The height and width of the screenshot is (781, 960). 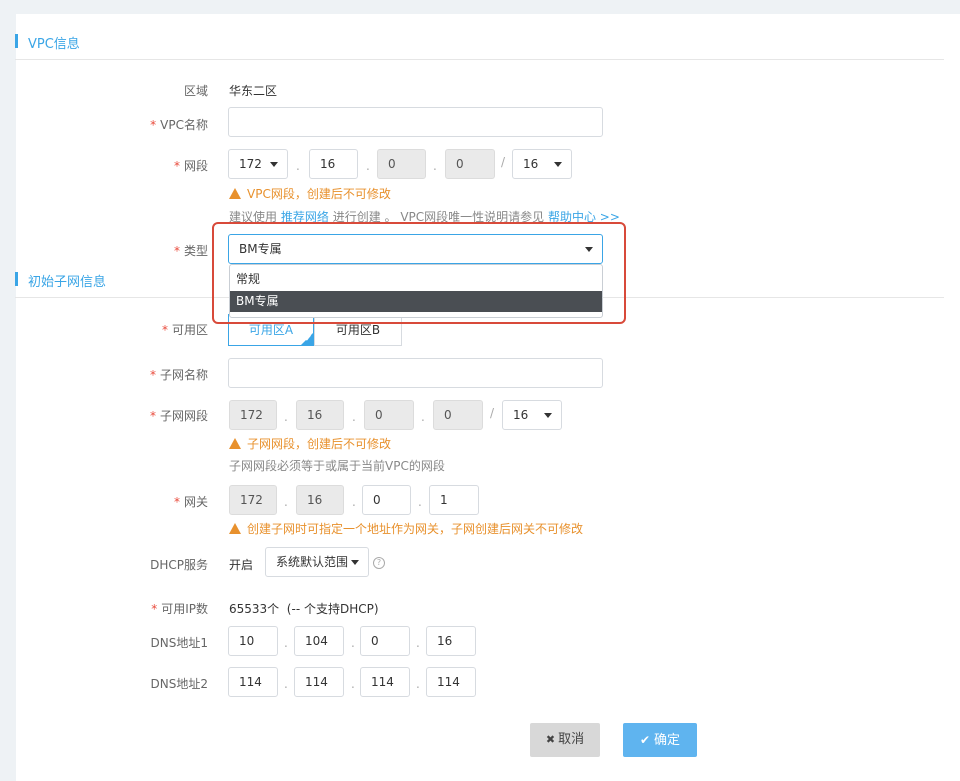 I want to click on cidr-warning: VPC网段，创建后不可修改, so click(x=310, y=193).